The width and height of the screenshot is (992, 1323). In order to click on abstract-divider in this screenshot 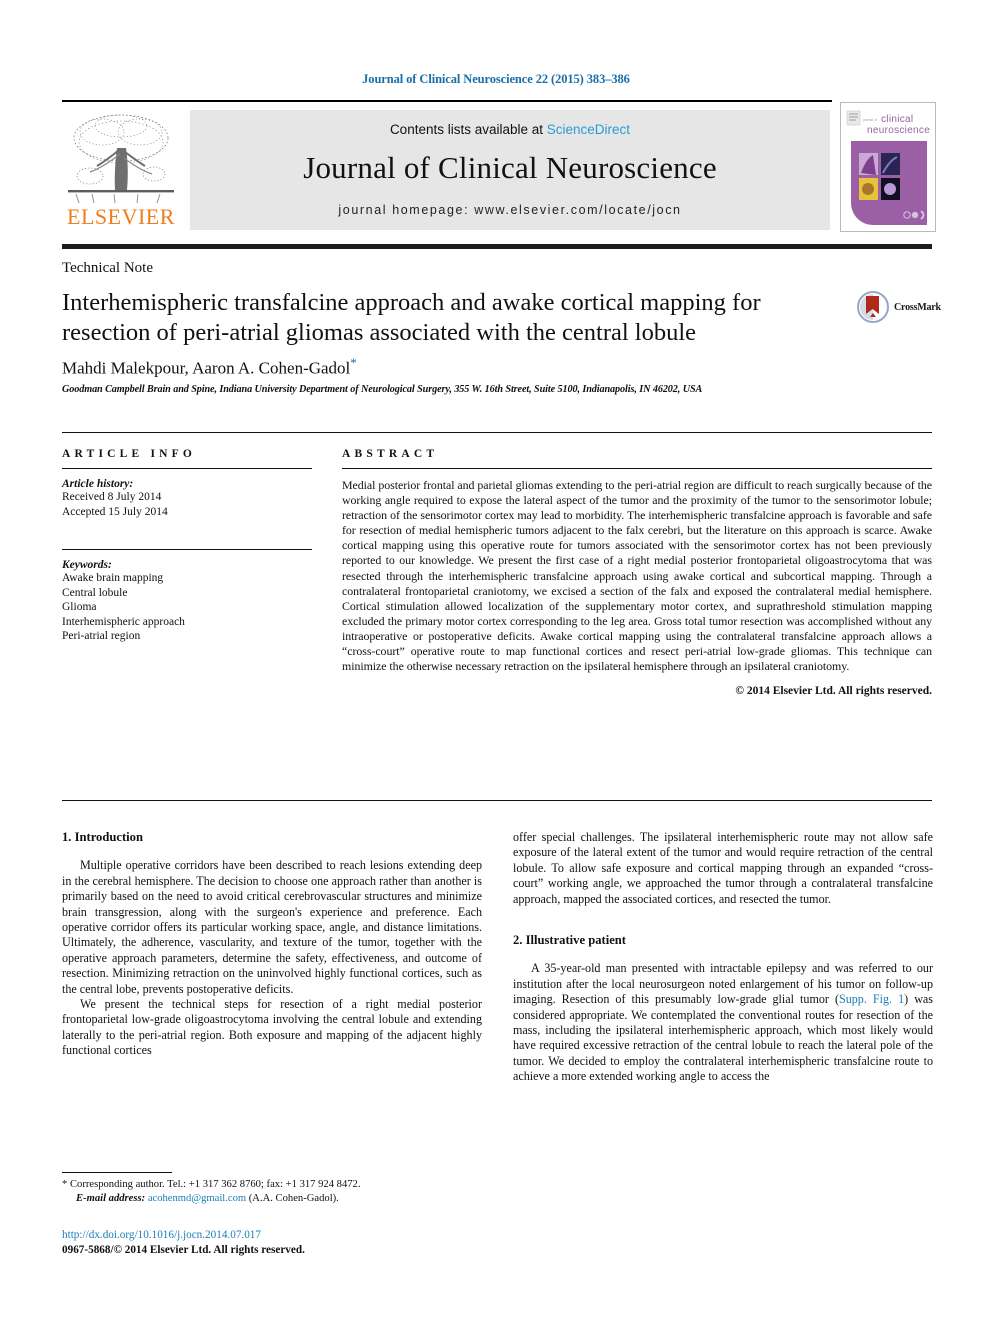, I will do `click(637, 468)`.